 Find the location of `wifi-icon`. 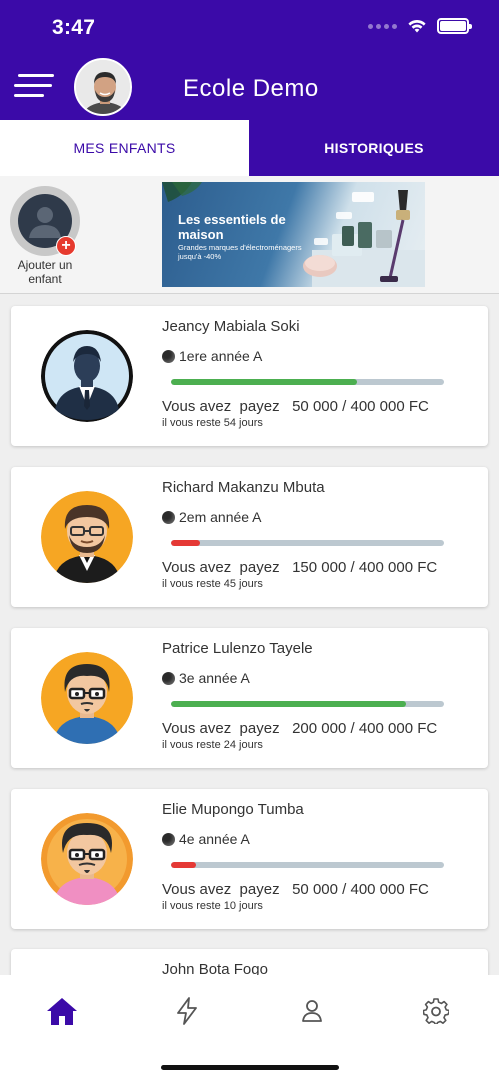

wifi-icon is located at coordinates (417, 26).